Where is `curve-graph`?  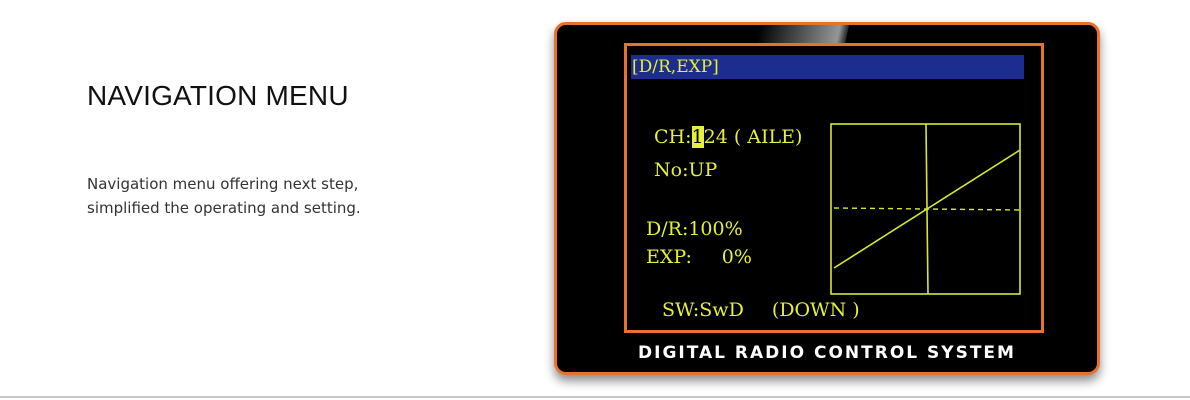 curve-graph is located at coordinates (925, 209).